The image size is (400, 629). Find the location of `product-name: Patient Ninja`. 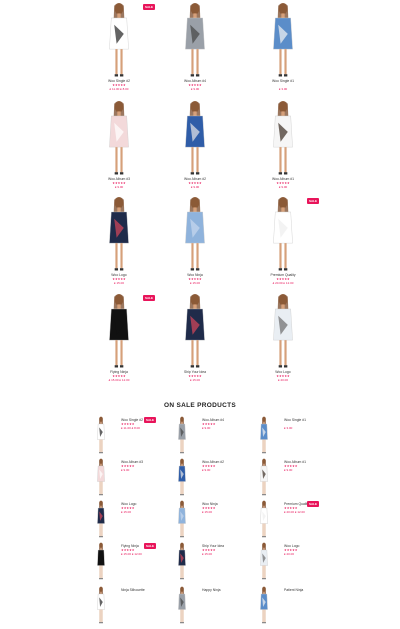

product-name: Patient Ninja is located at coordinates (293, 590).